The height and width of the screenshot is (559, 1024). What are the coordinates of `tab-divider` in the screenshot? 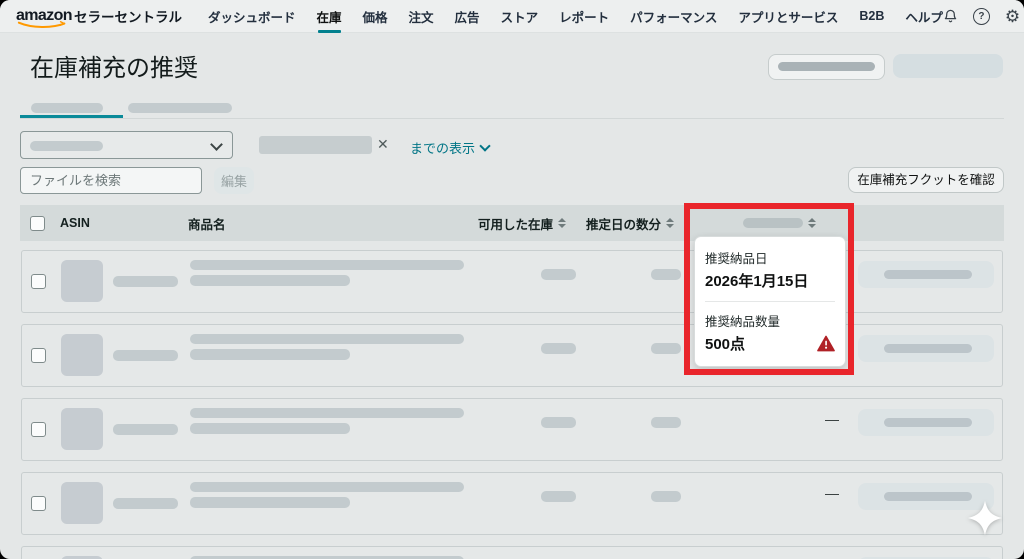 It's located at (512, 118).